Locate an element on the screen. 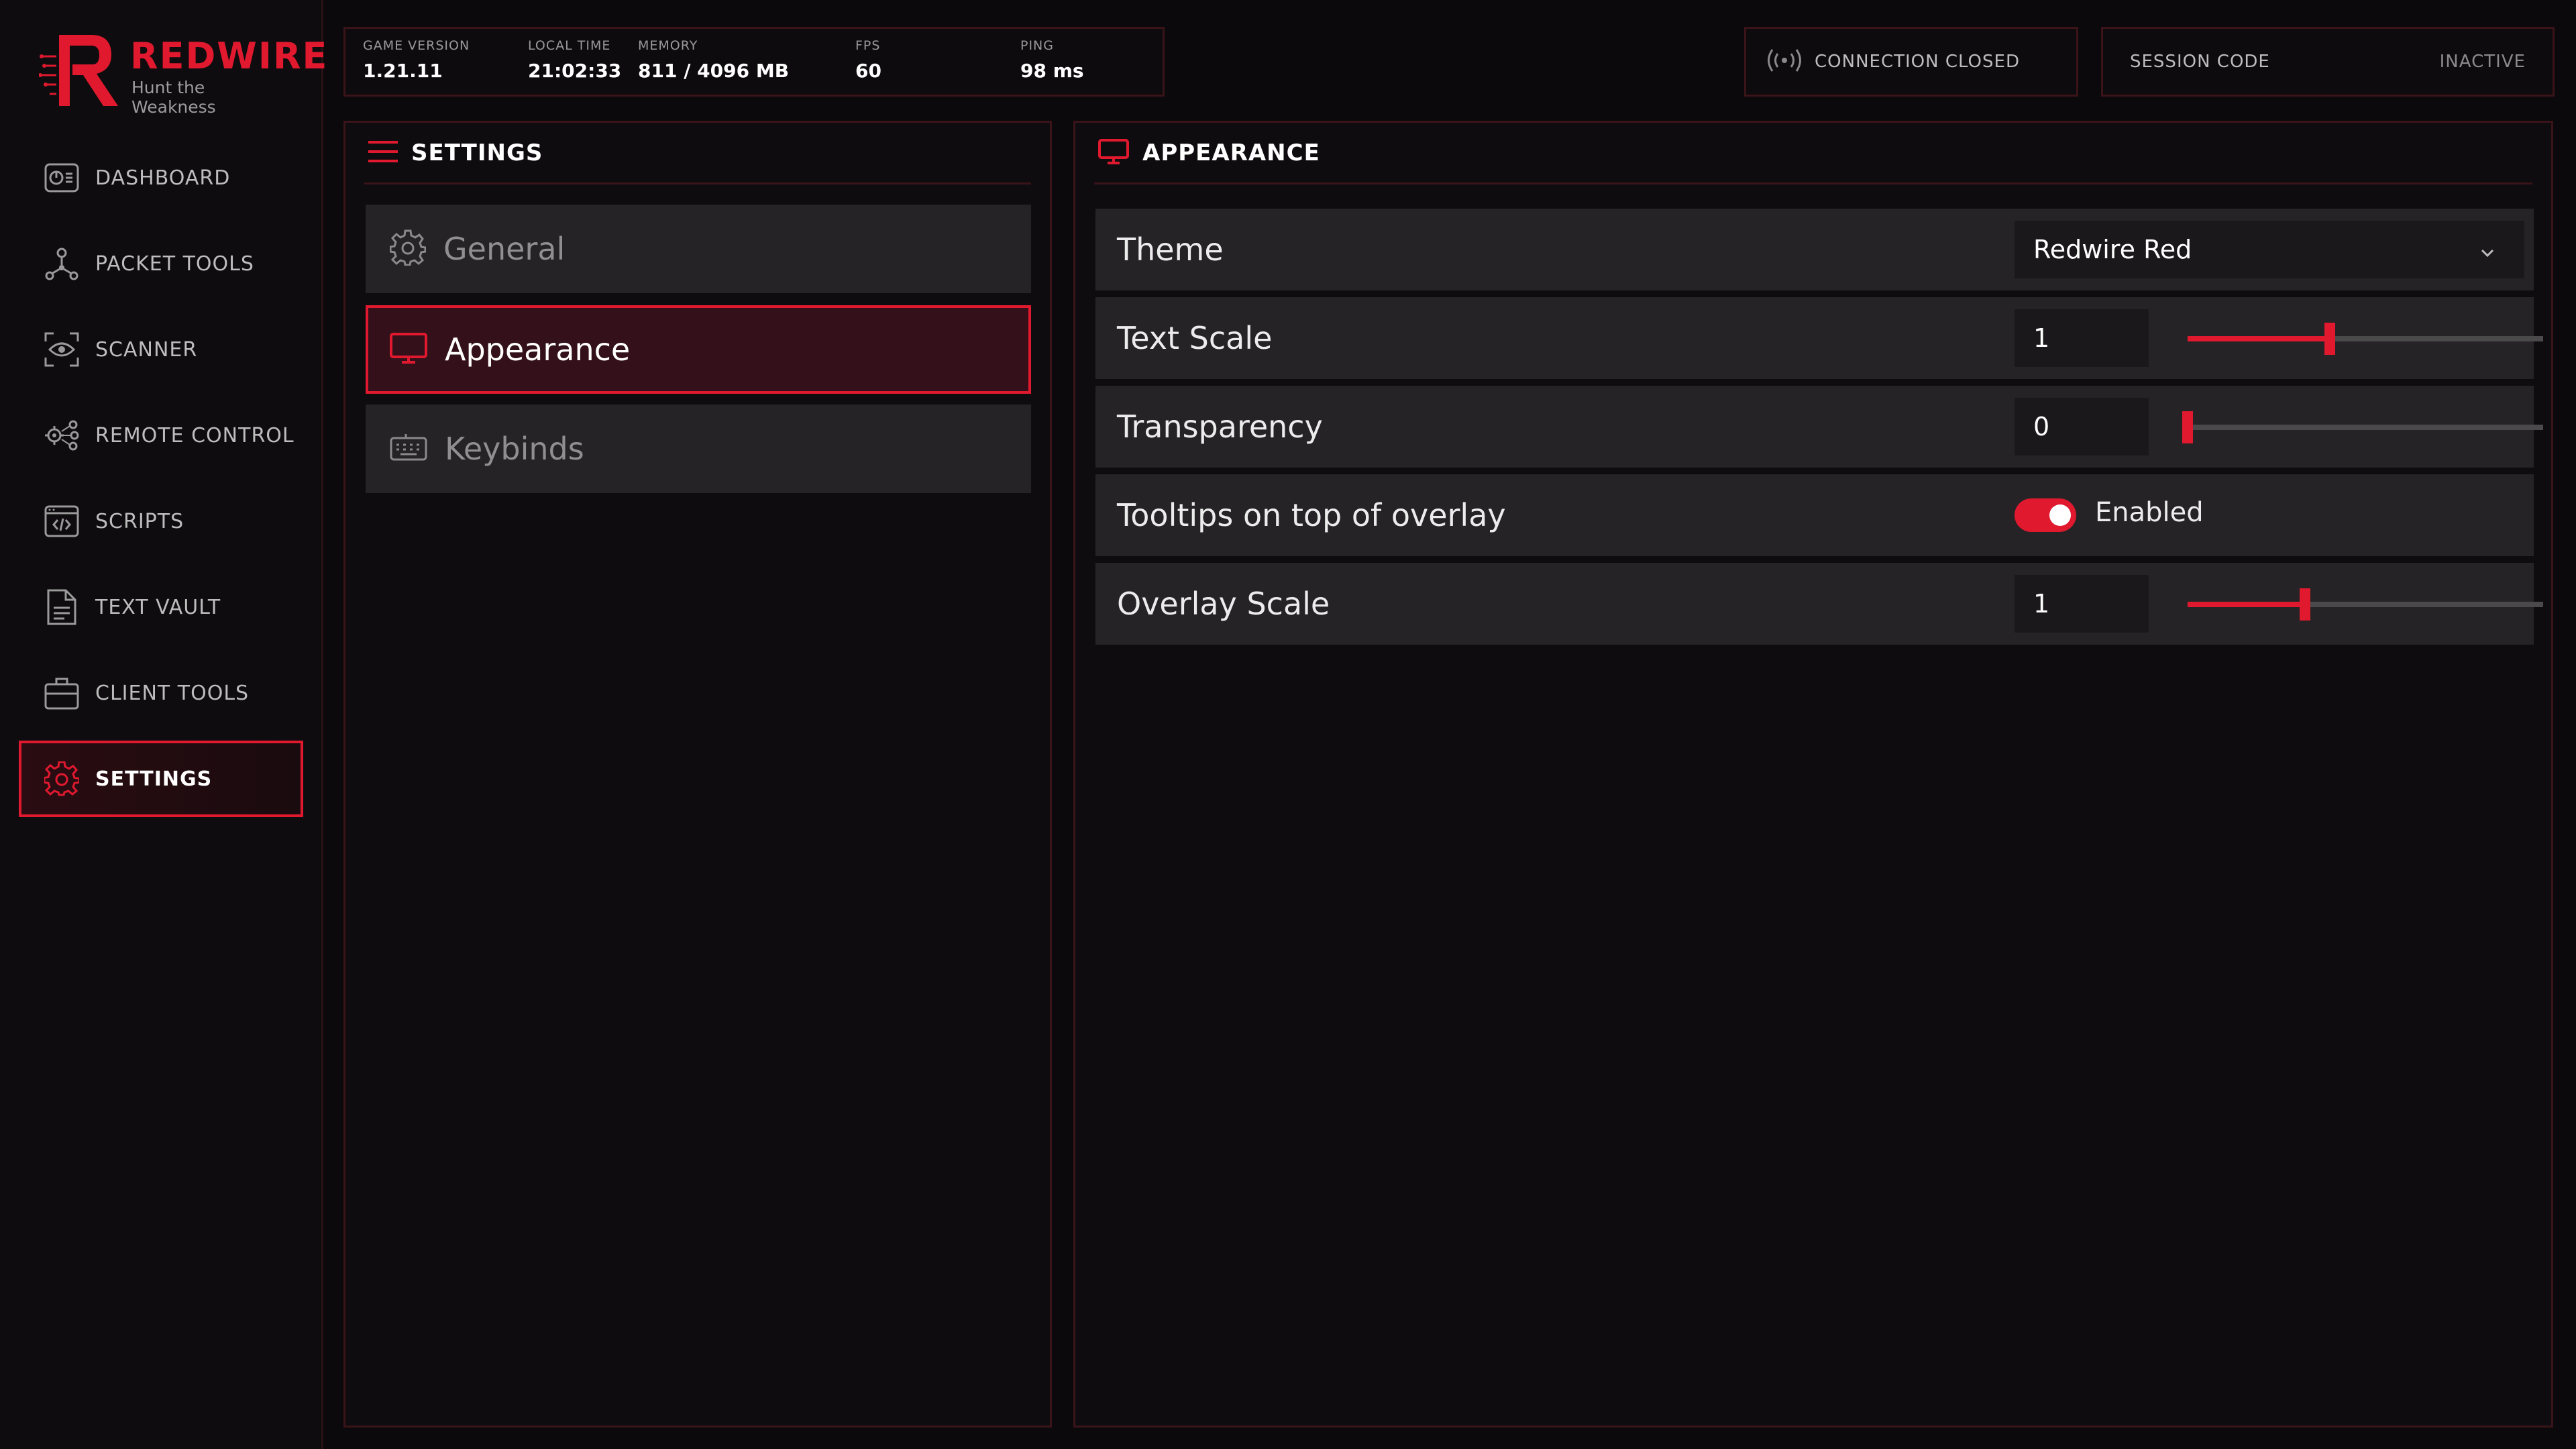 This screenshot has height=1449, width=2576. setting-row-text-scale: Text Scale 1 is located at coordinates (1819, 338).